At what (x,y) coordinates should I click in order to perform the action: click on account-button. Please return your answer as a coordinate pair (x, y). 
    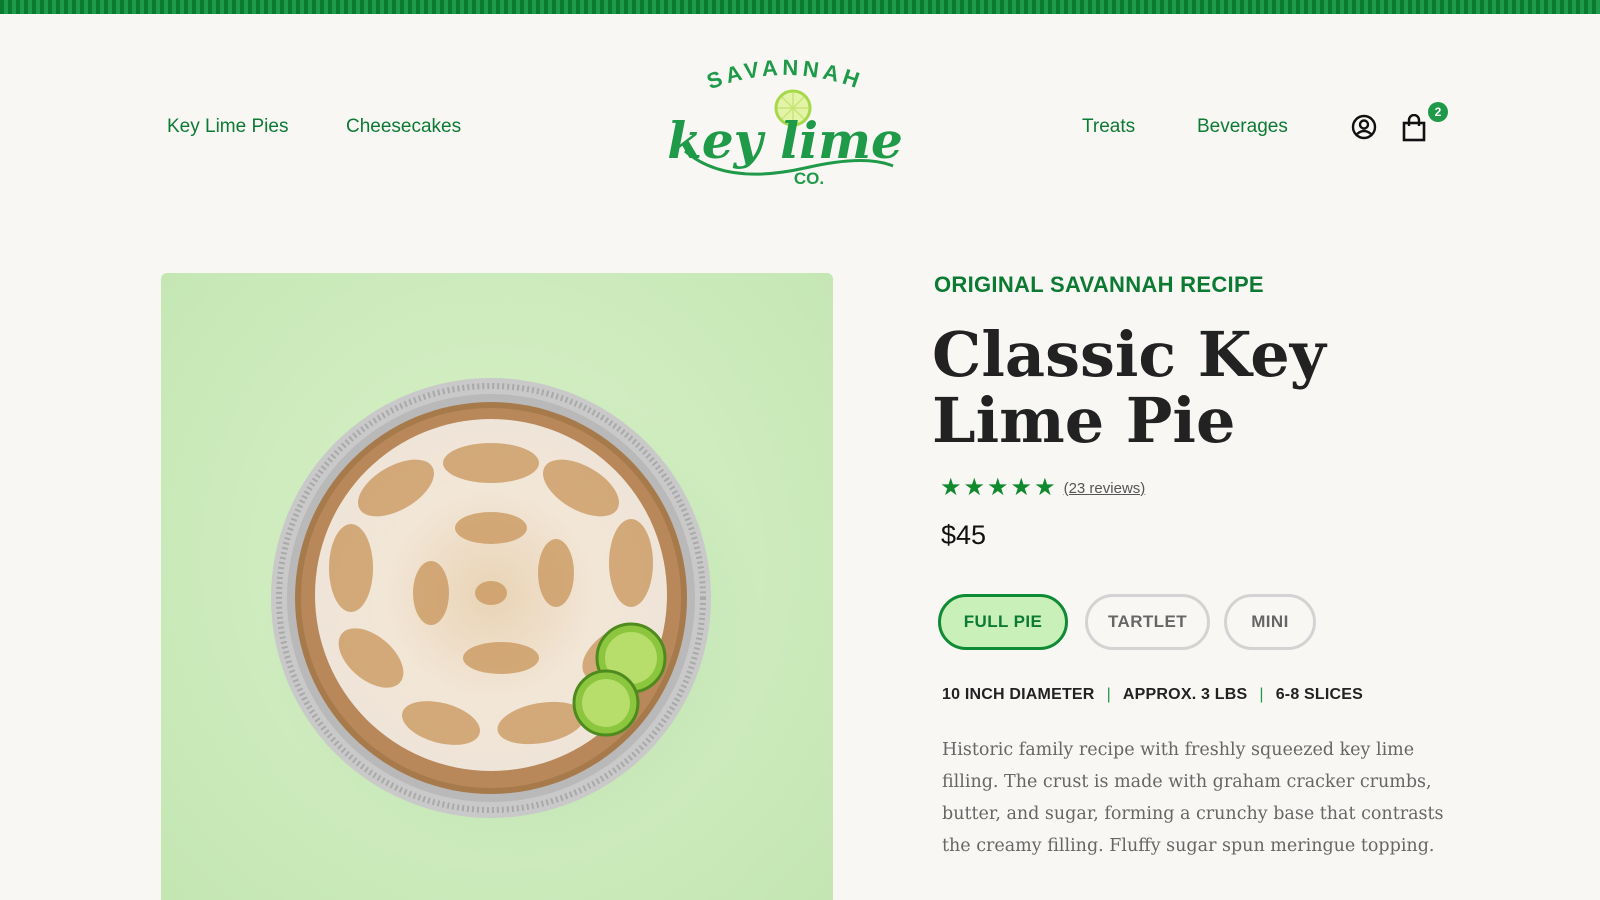
    Looking at the image, I should click on (1364, 129).